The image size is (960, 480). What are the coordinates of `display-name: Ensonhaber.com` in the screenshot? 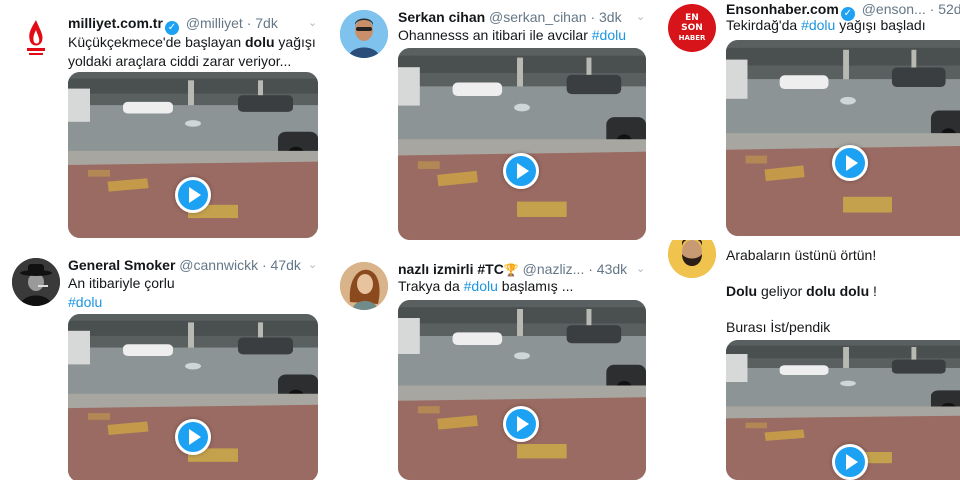 It's located at (782, 9).